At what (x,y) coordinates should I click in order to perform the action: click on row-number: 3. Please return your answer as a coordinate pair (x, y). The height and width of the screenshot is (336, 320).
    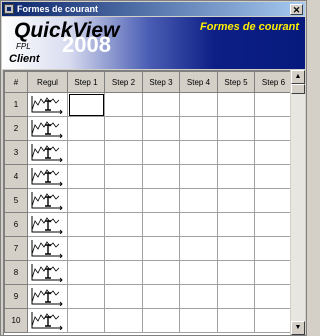
    Looking at the image, I should click on (16, 152).